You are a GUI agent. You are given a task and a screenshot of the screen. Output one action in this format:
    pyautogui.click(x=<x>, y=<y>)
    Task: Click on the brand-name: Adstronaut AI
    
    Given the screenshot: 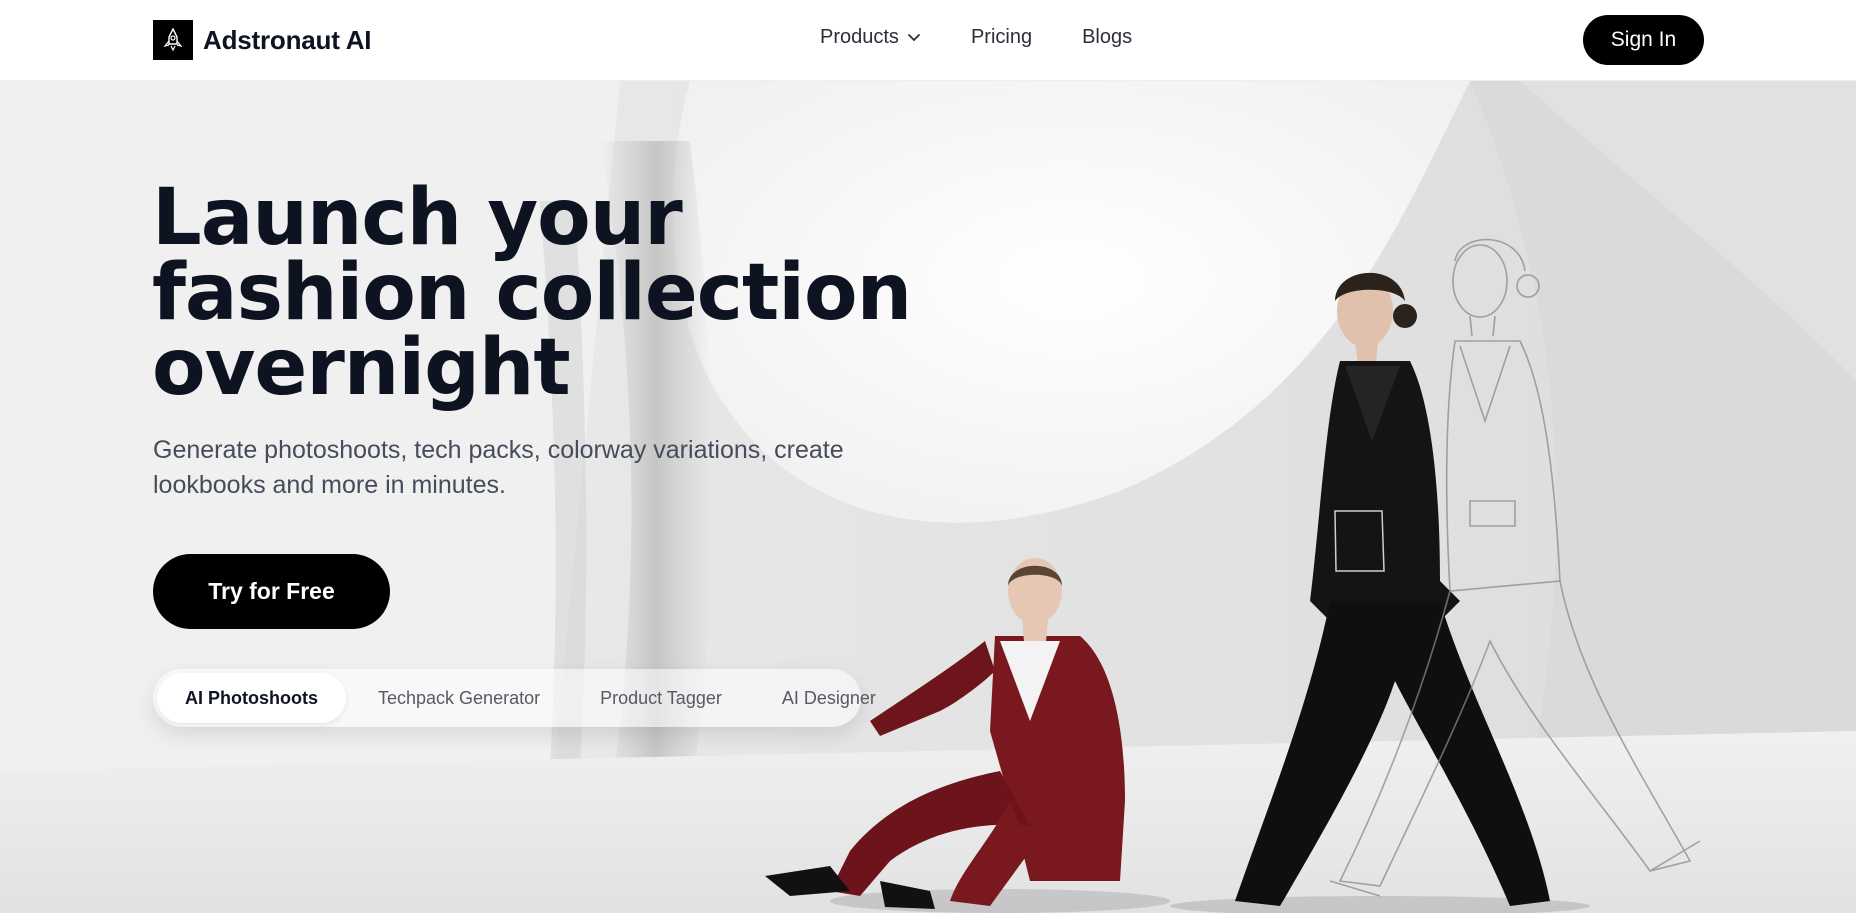 What is the action you would take?
    pyautogui.click(x=287, y=39)
    